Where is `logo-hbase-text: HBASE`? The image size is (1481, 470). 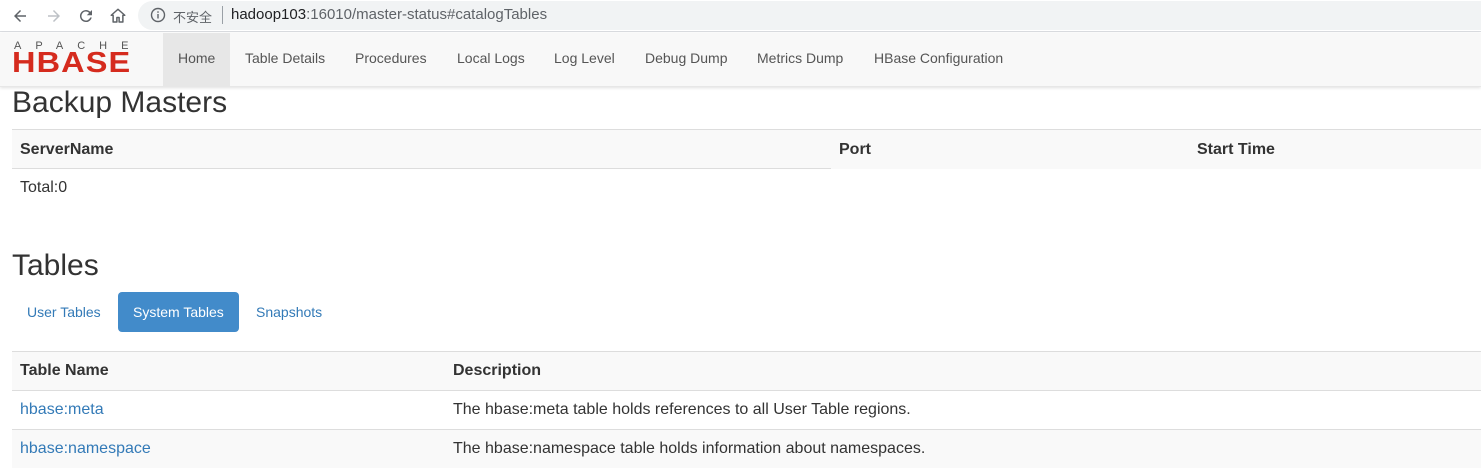 logo-hbase-text: HBASE is located at coordinates (72, 63).